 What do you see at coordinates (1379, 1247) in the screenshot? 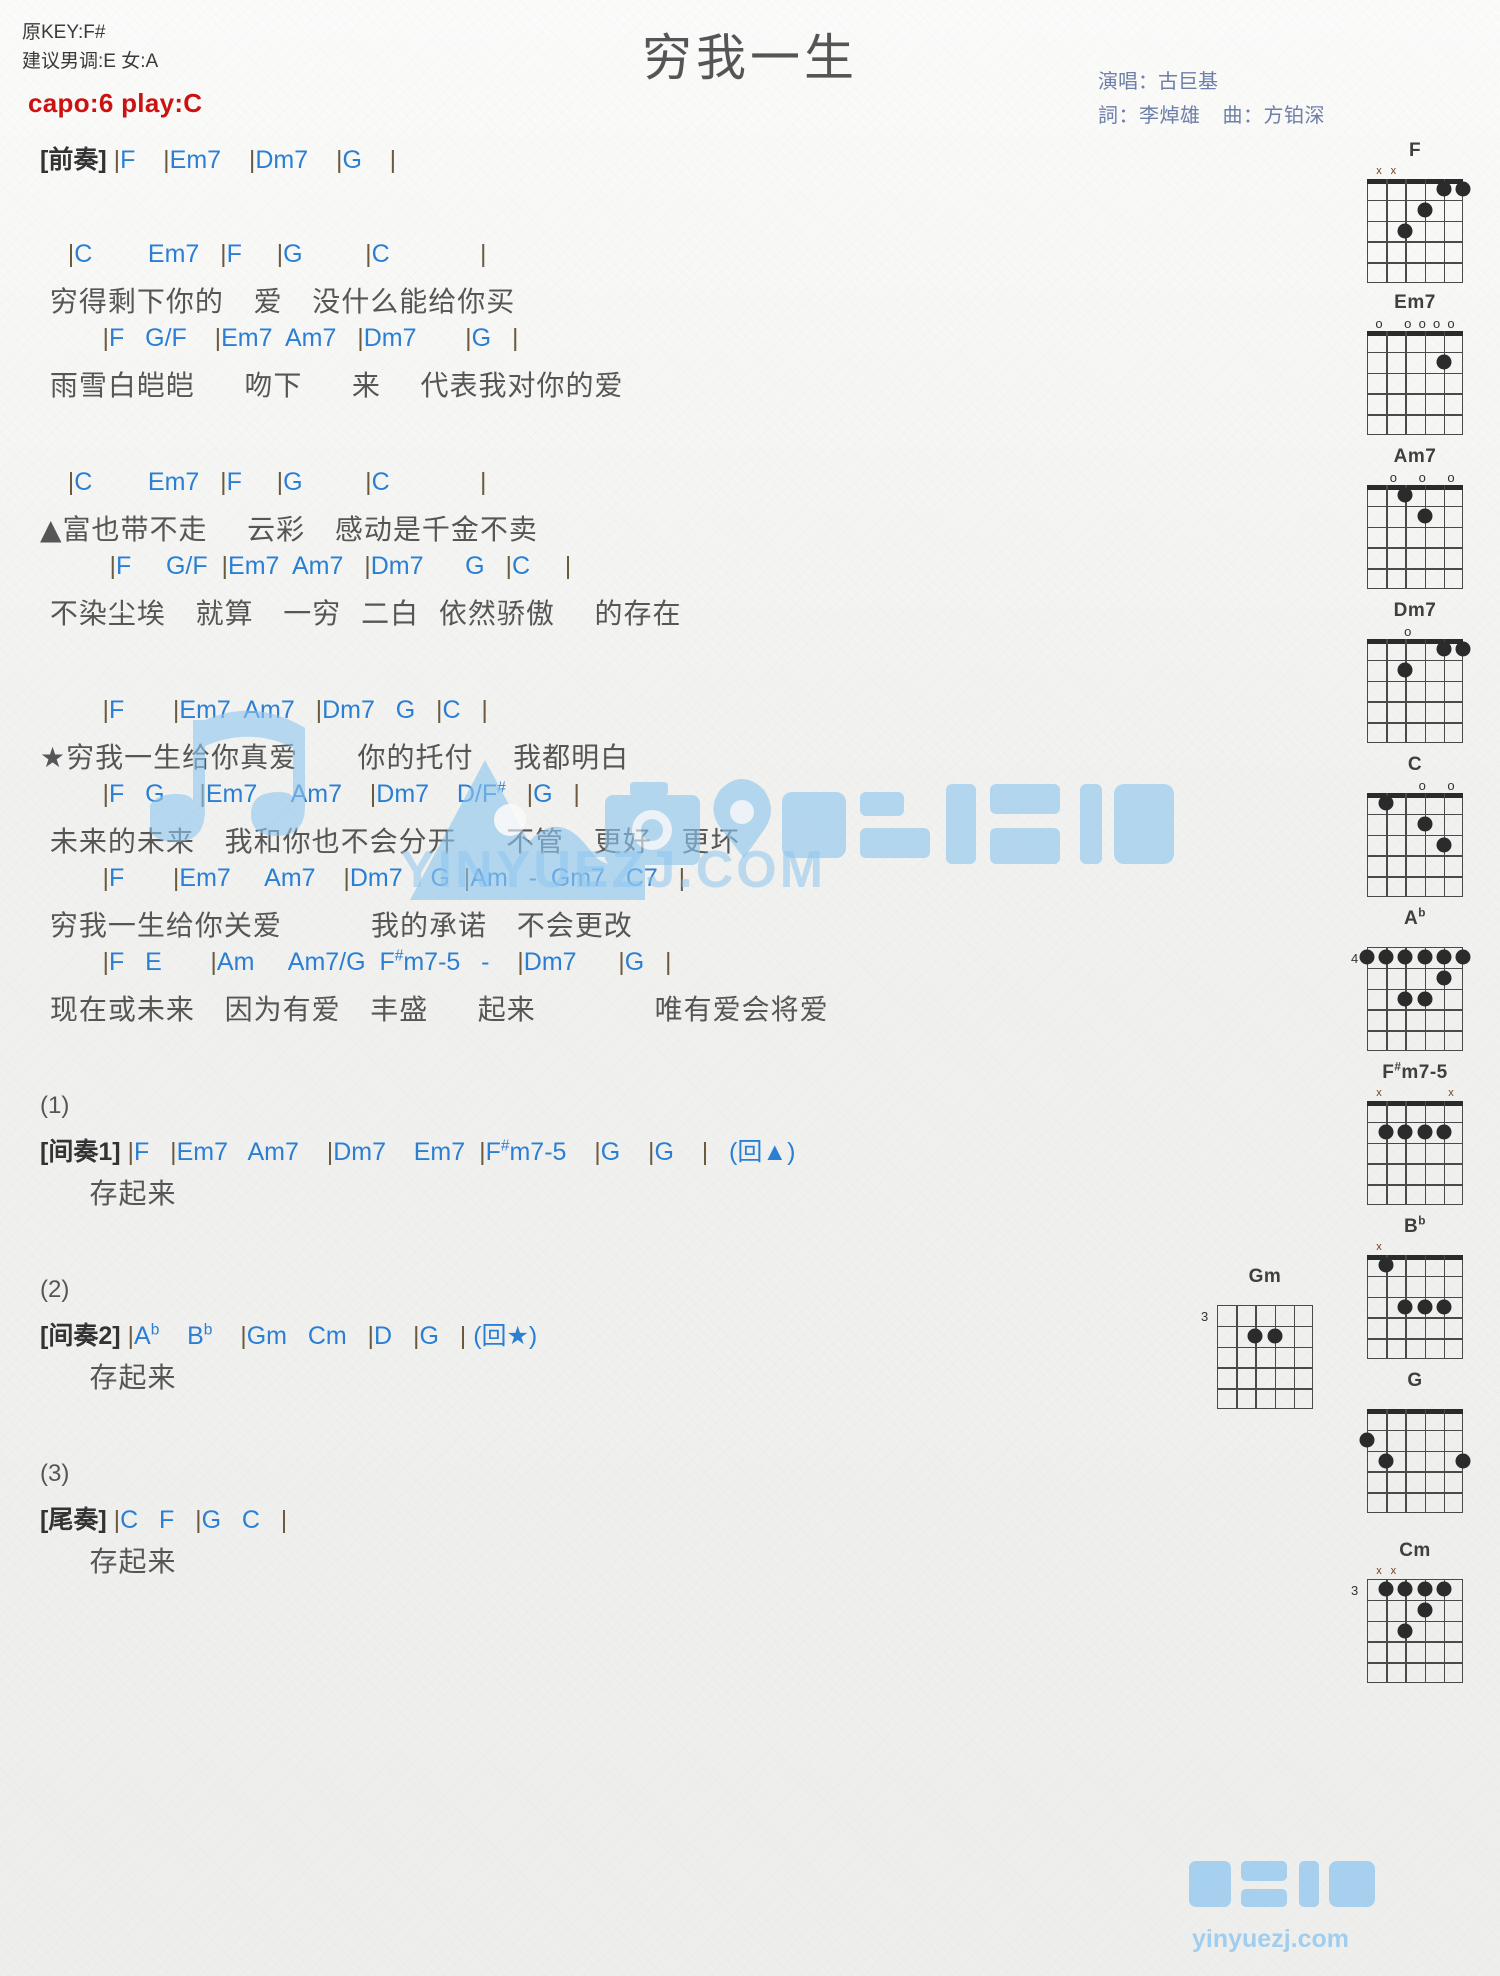
I see `string-markers: x` at bounding box center [1379, 1247].